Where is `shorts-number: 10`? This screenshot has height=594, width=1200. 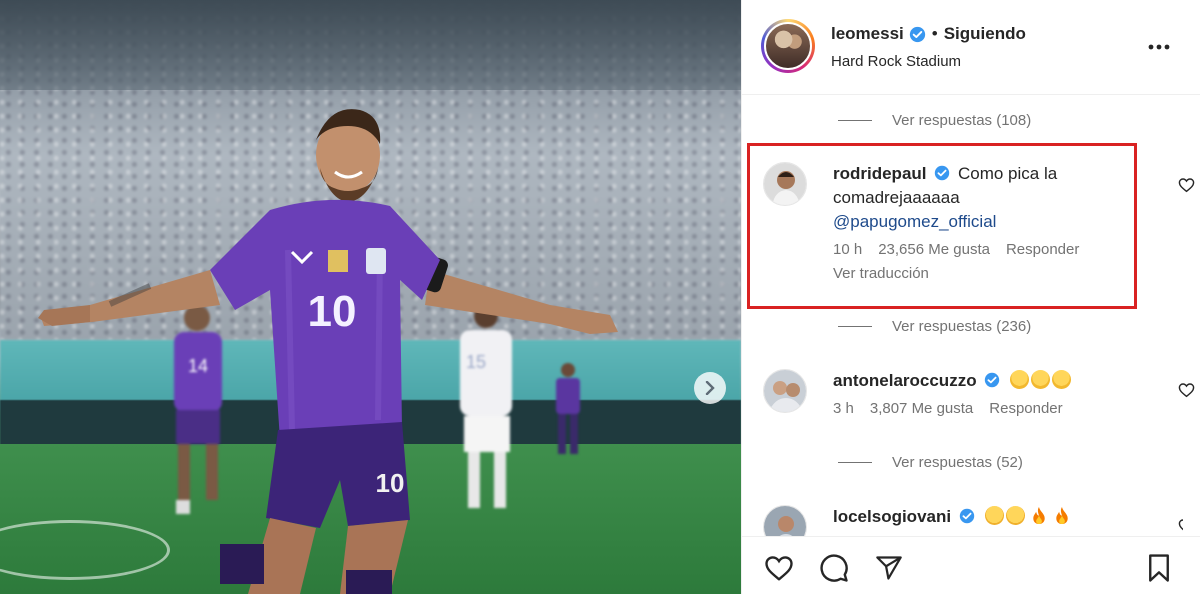
shorts-number: 10 is located at coordinates (390, 483).